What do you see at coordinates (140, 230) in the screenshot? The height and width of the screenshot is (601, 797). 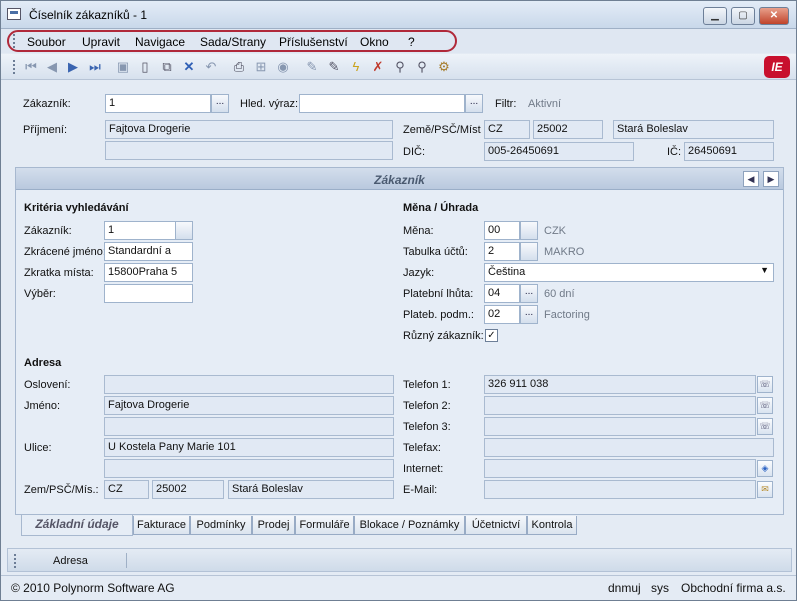 I see `krit-zakaznik-input: 1` at bounding box center [140, 230].